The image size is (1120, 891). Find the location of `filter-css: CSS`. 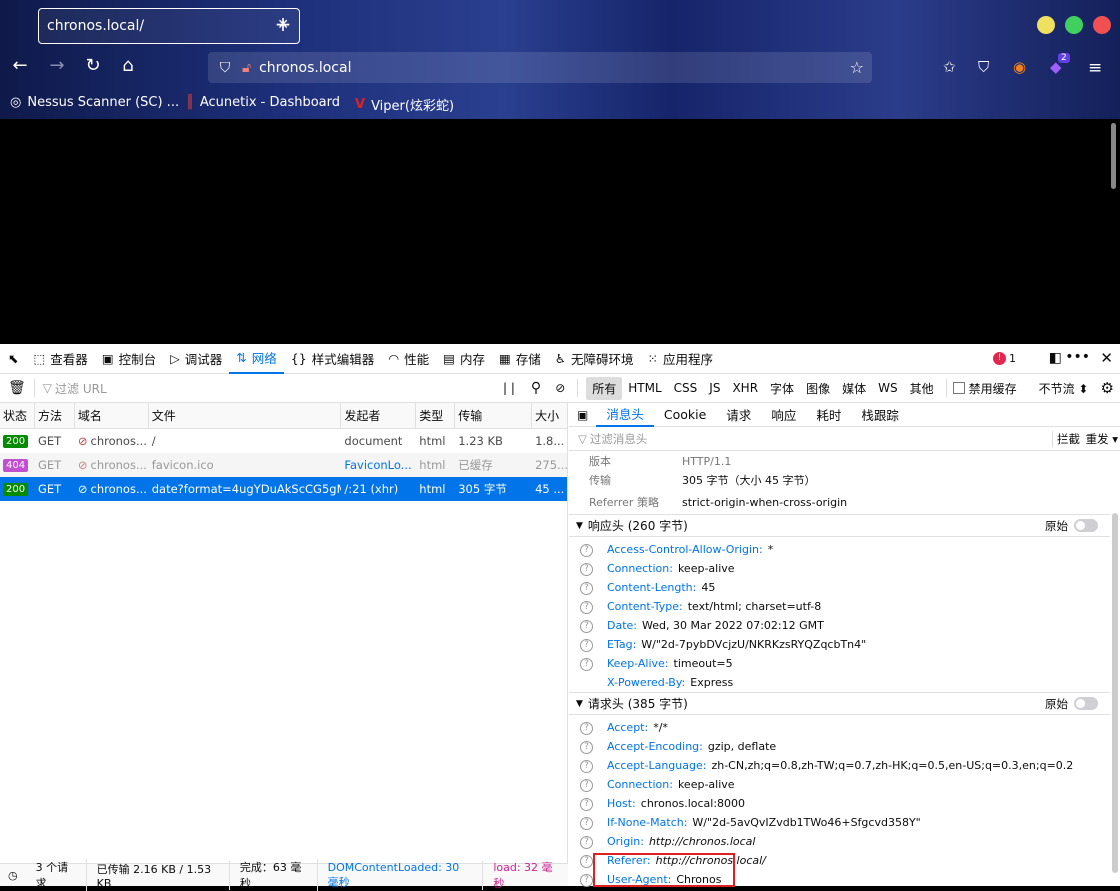

filter-css: CSS is located at coordinates (686, 388).